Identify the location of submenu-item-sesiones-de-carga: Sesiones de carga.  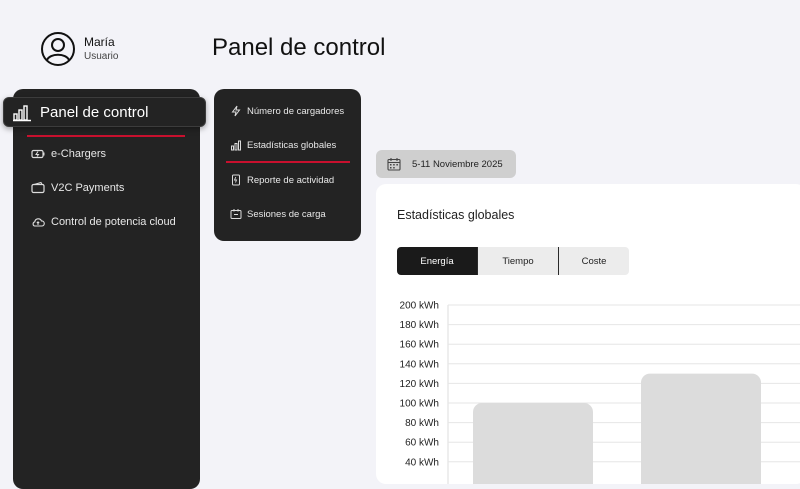
(278, 214).